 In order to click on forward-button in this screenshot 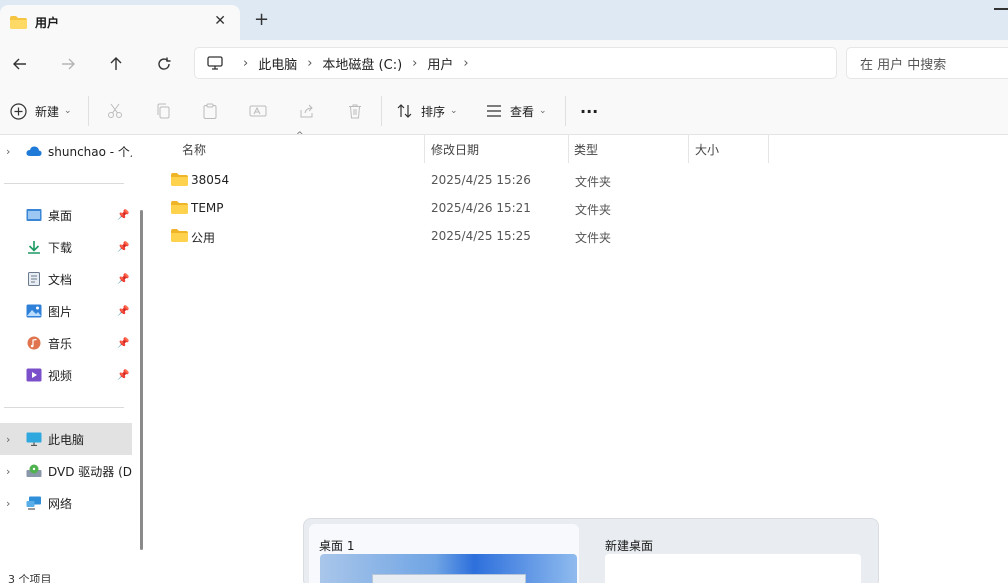, I will do `click(68, 64)`.